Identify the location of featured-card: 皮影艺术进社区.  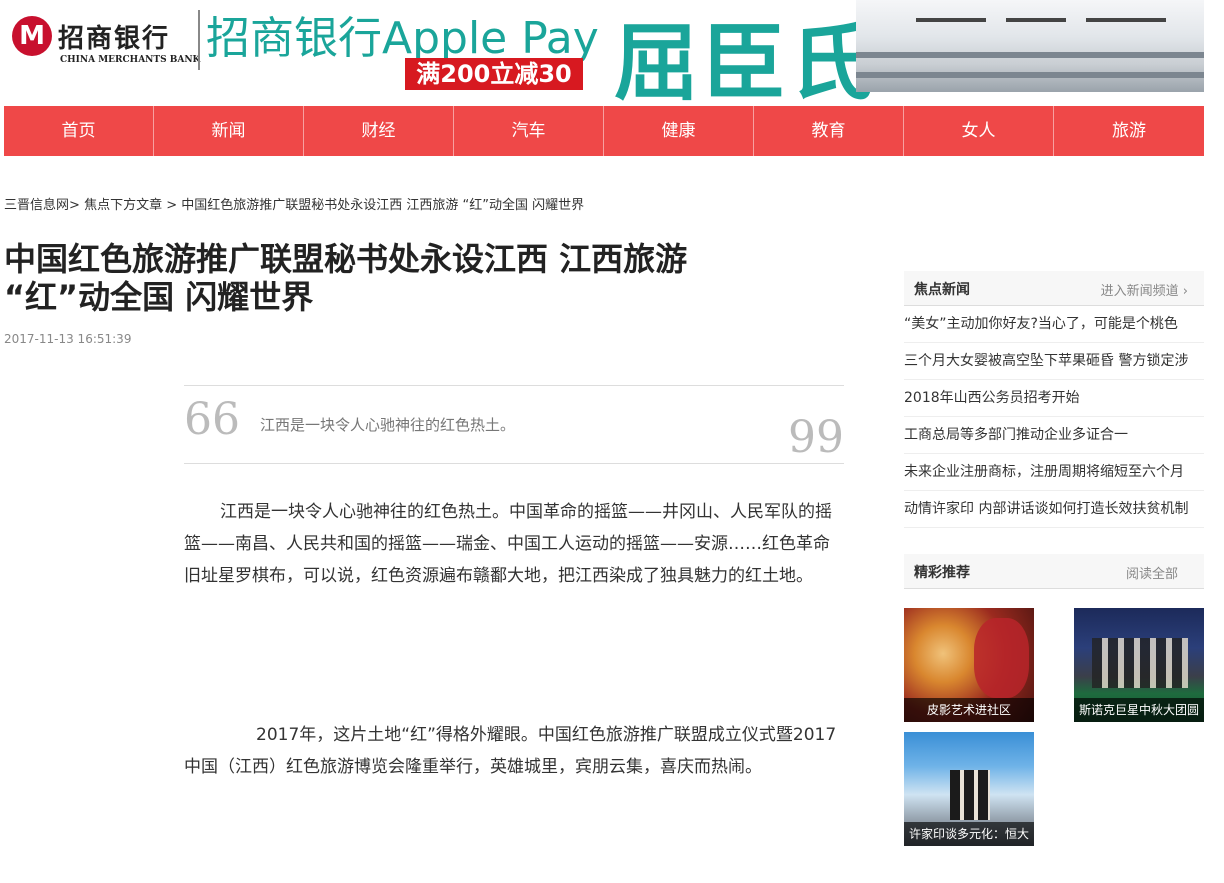
(969, 665).